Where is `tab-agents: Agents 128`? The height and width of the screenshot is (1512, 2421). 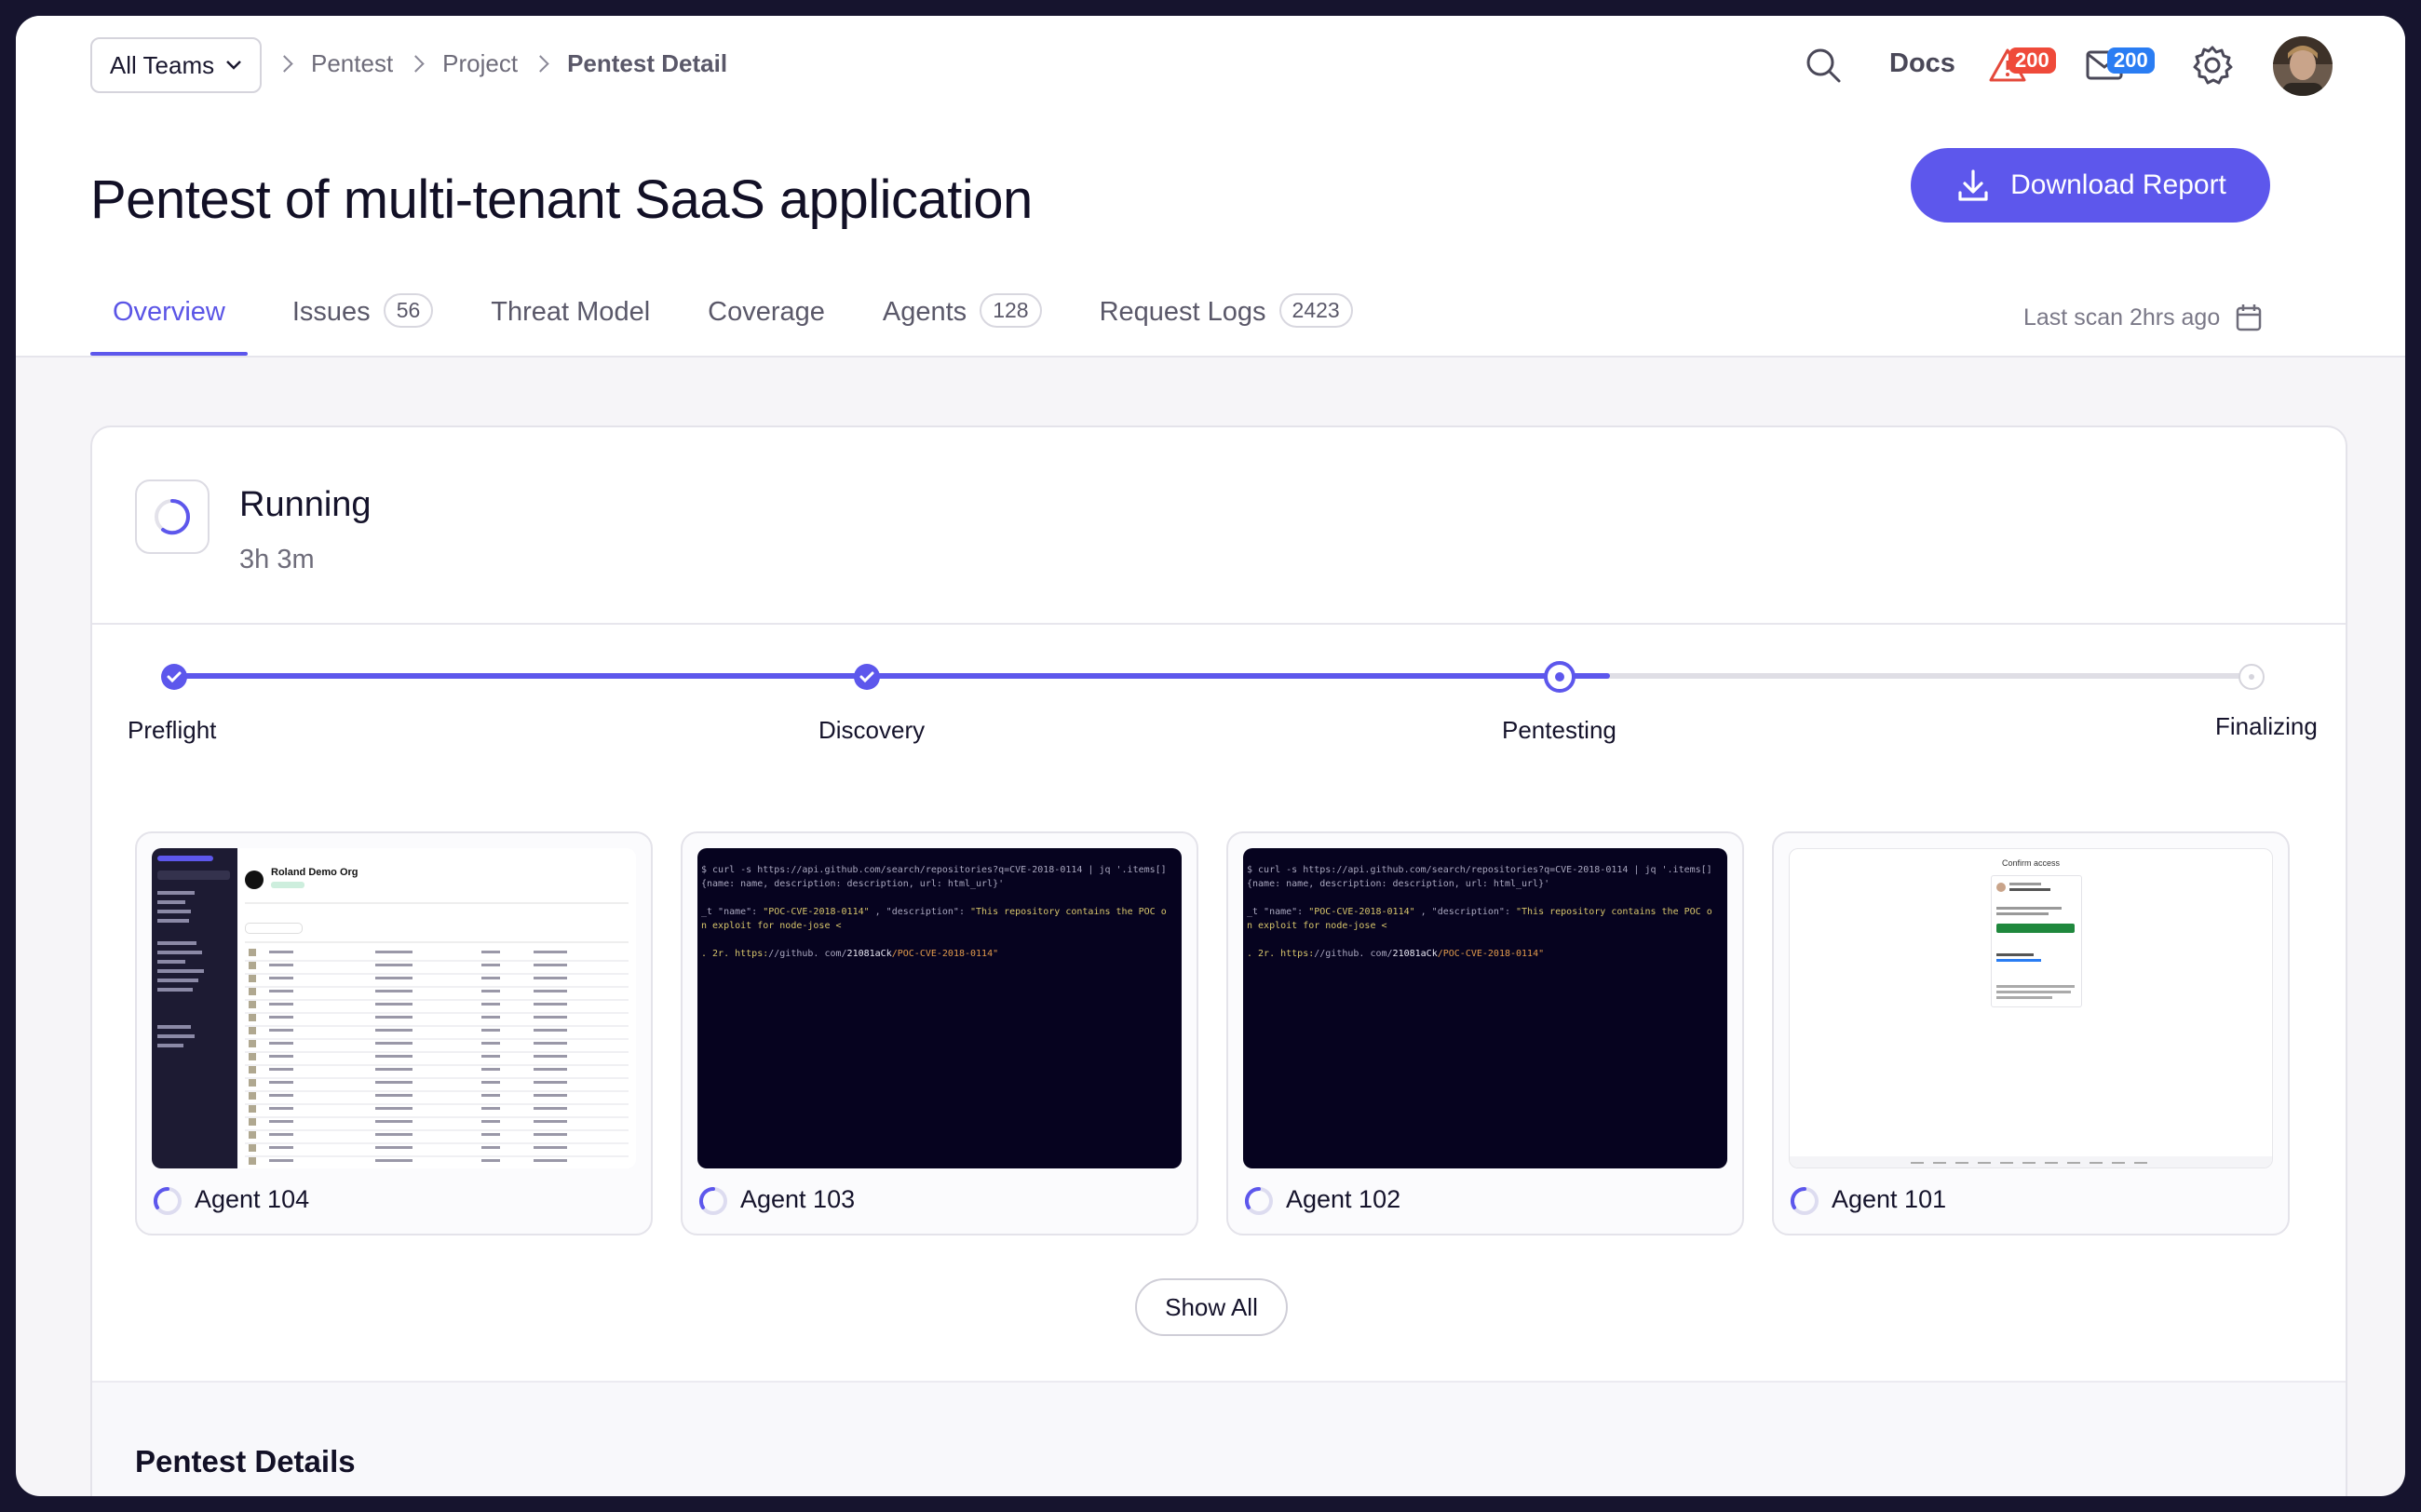
tab-agents: Agents 128 is located at coordinates (962, 324).